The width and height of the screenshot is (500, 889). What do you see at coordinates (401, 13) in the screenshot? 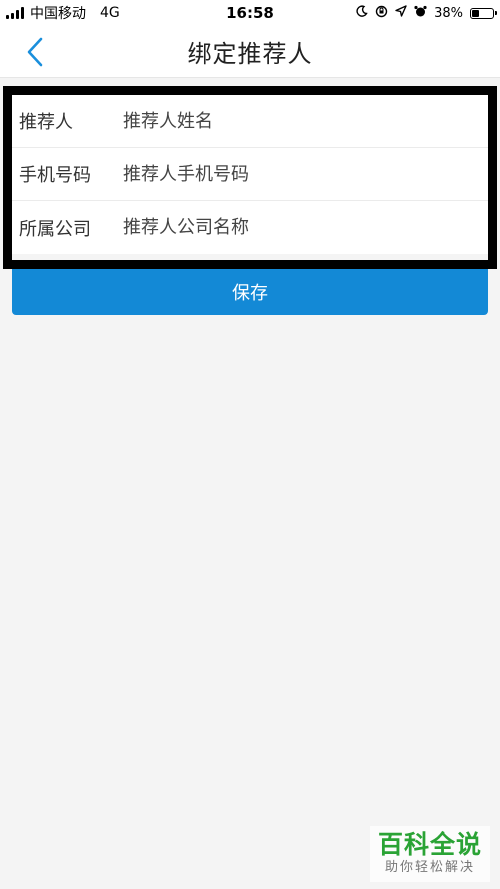
I see `location-icon` at bounding box center [401, 13].